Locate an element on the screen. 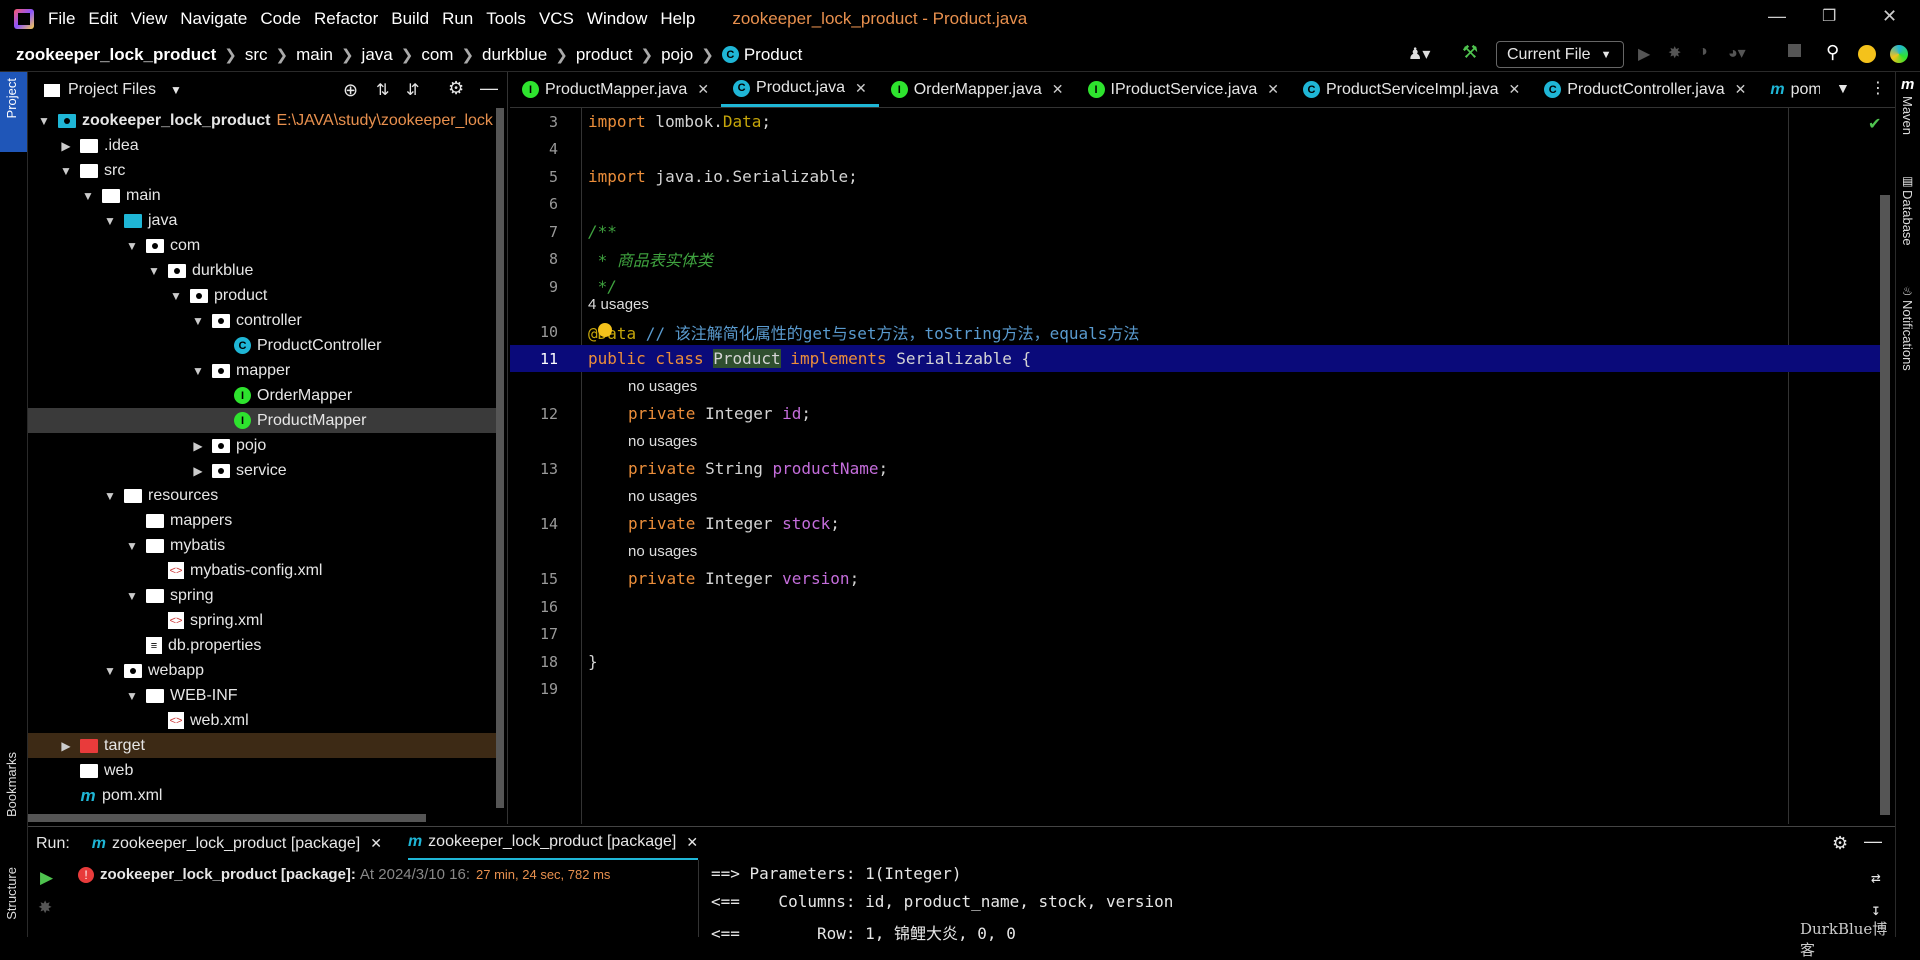 The width and height of the screenshot is (1920, 960). tree-item-resources: ▼ resources is located at coordinates (263, 495).